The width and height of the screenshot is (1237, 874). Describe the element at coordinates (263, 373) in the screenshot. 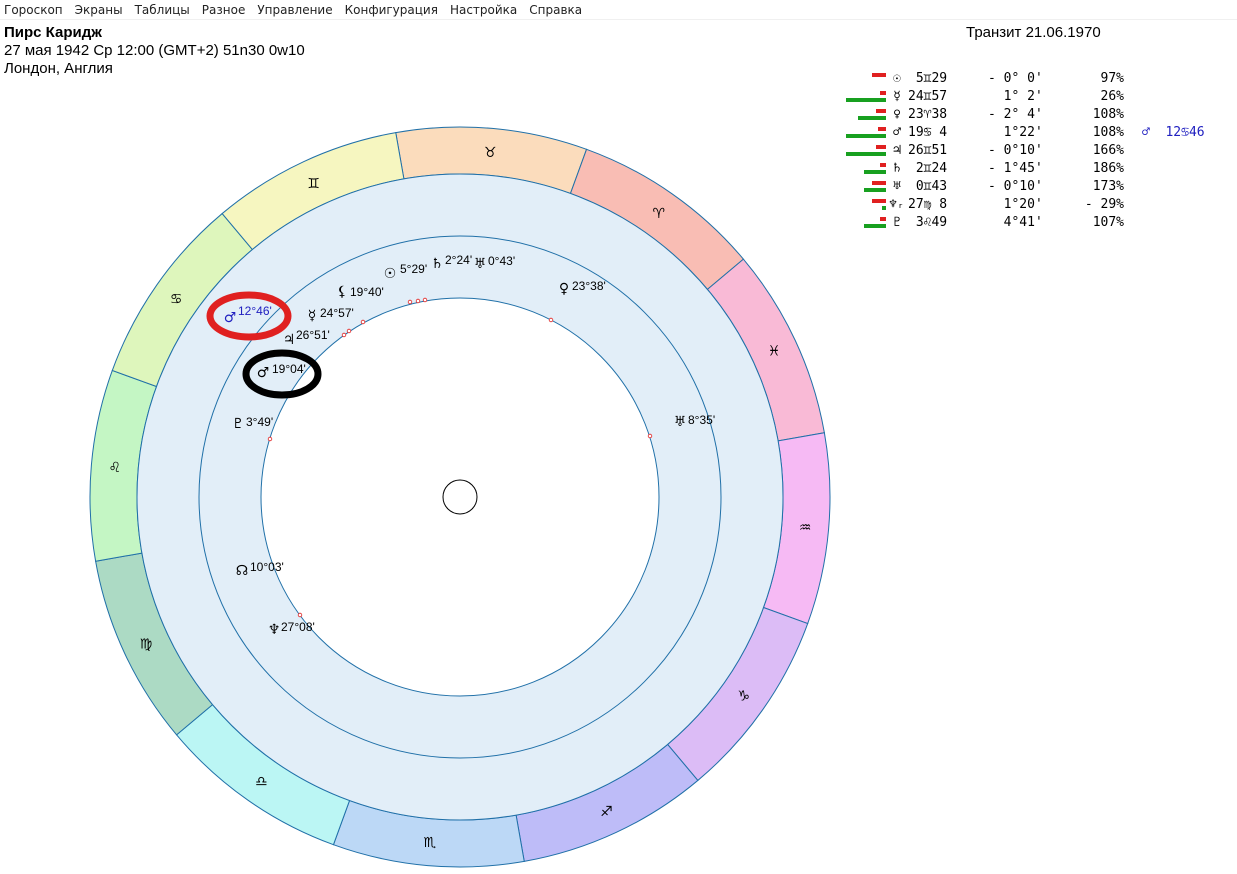

I see `wheel-planet-icon: ♂` at that location.